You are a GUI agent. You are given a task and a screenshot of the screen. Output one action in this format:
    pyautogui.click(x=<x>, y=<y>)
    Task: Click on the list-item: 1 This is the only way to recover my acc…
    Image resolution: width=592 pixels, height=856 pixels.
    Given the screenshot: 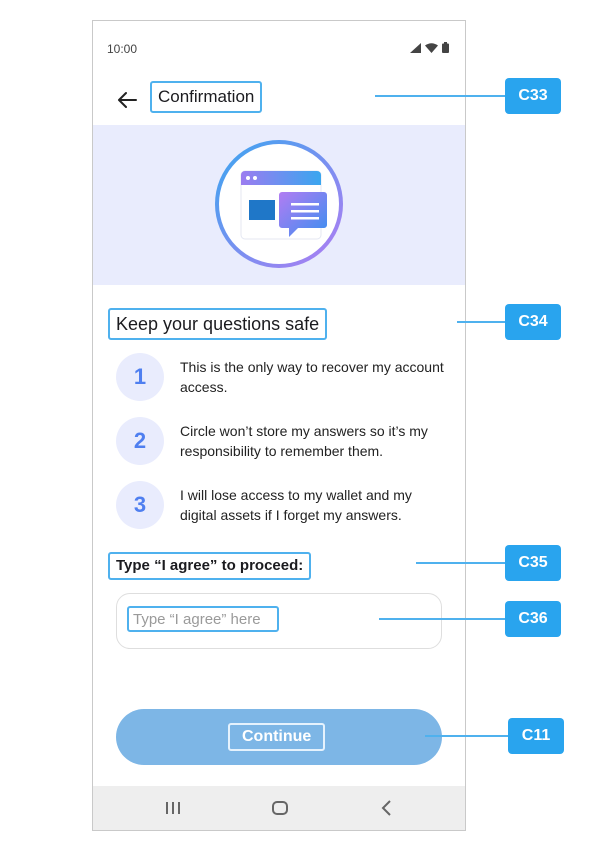 What is the action you would take?
    pyautogui.click(x=286, y=385)
    